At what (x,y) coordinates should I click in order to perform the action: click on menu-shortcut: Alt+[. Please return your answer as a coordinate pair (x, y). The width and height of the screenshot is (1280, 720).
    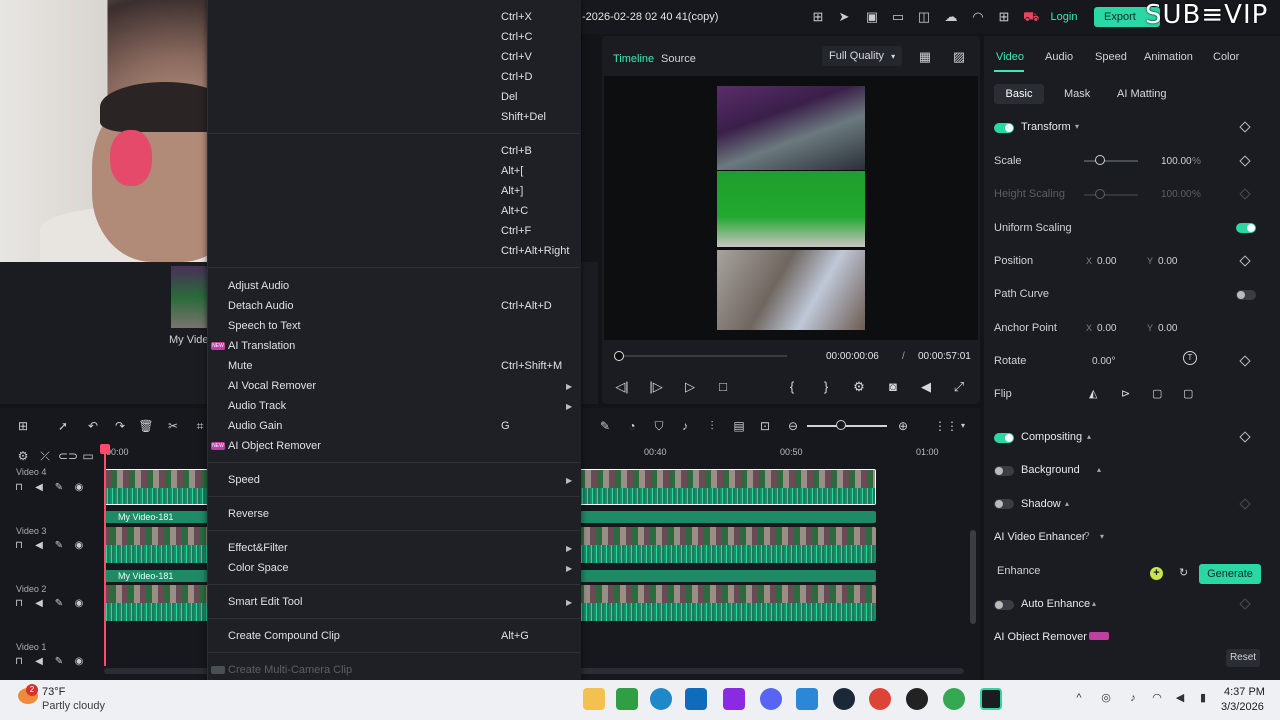
    Looking at the image, I should click on (512, 171).